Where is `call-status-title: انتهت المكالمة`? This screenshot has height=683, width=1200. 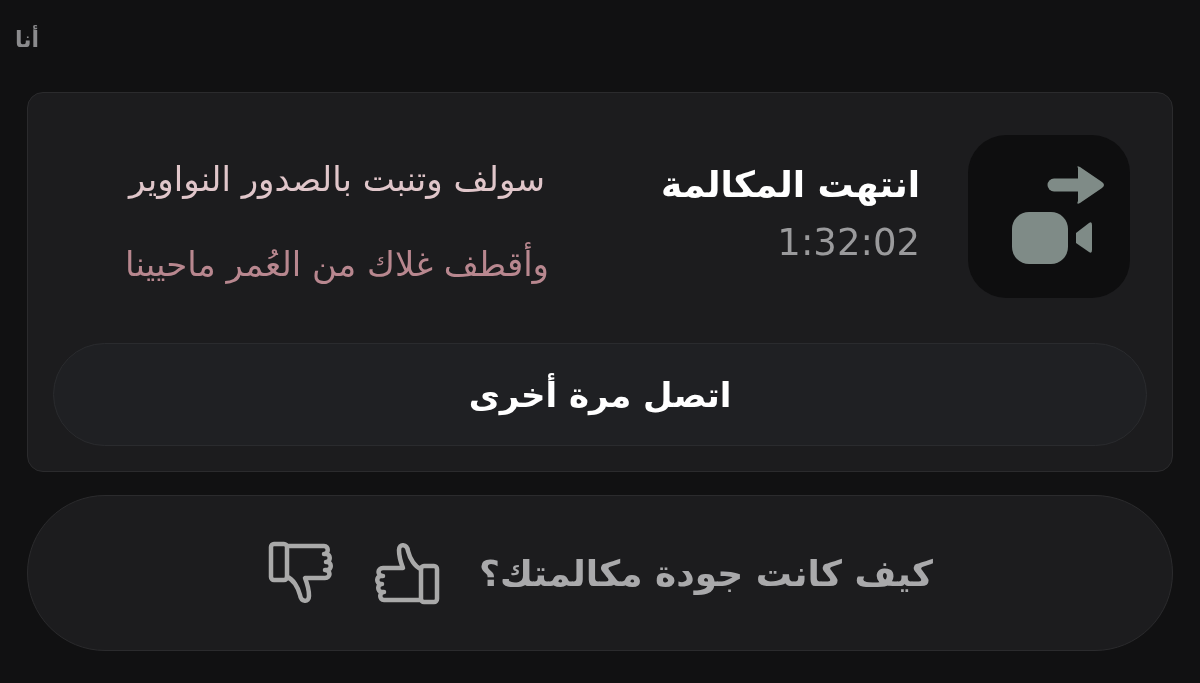
call-status-title: انتهت المكالمة is located at coordinates (790, 185).